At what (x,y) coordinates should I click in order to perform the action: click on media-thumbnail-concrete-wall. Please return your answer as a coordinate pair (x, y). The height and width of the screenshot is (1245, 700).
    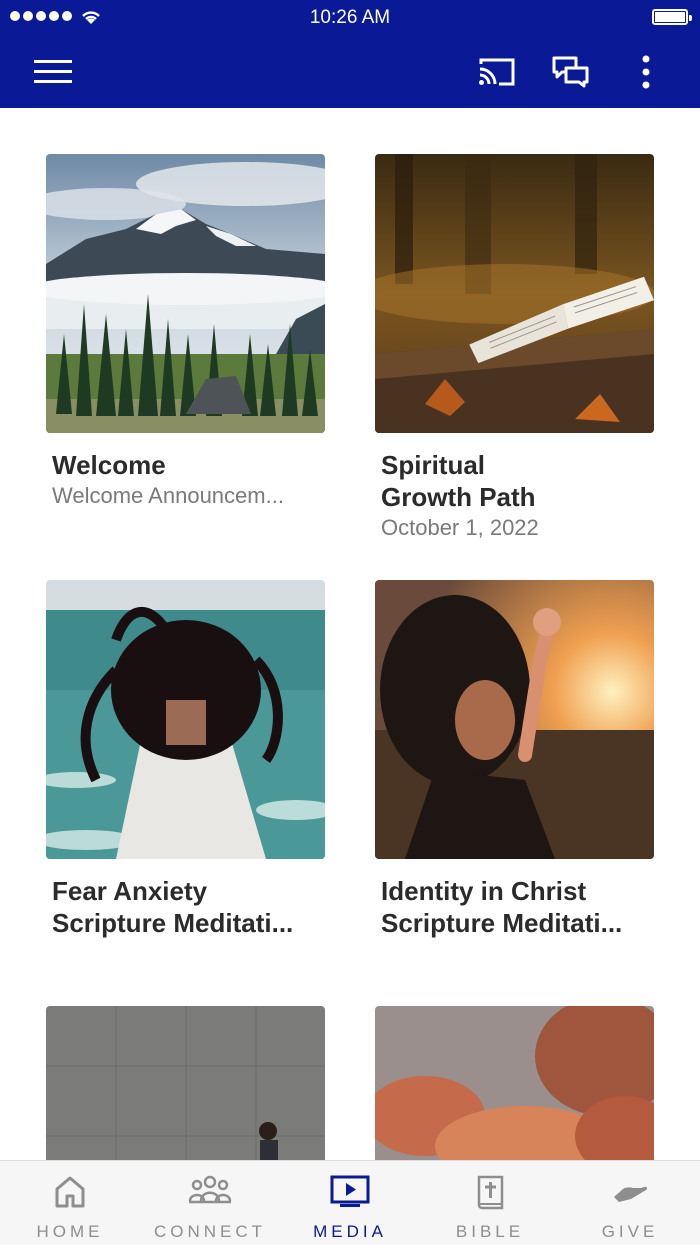
    Looking at the image, I should click on (185, 1083).